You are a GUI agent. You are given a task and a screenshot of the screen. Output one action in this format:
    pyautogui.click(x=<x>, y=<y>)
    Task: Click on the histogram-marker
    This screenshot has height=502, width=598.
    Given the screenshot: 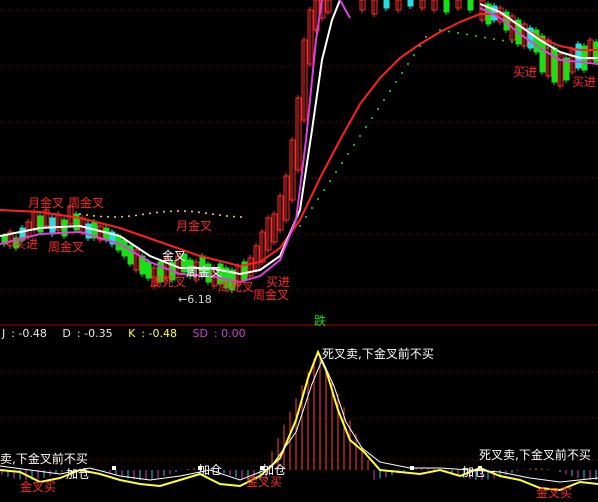 What is the action you would take?
    pyautogui.click(x=114, y=468)
    